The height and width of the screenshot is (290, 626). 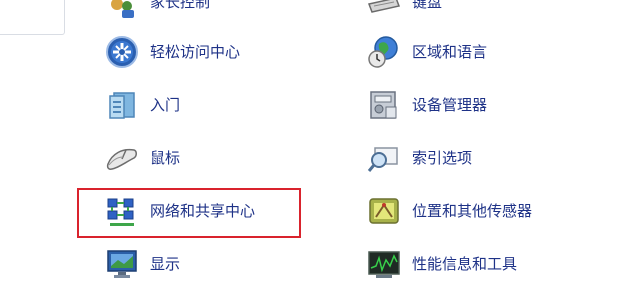 What do you see at coordinates (472, 211) in the screenshot?
I see `location-sensors-label: 位置和其他传感器` at bounding box center [472, 211].